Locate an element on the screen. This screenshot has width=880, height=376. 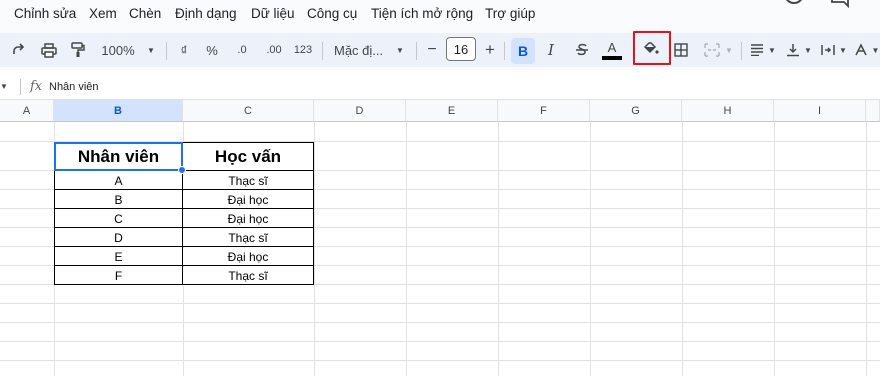
borders-icon is located at coordinates (681, 50).